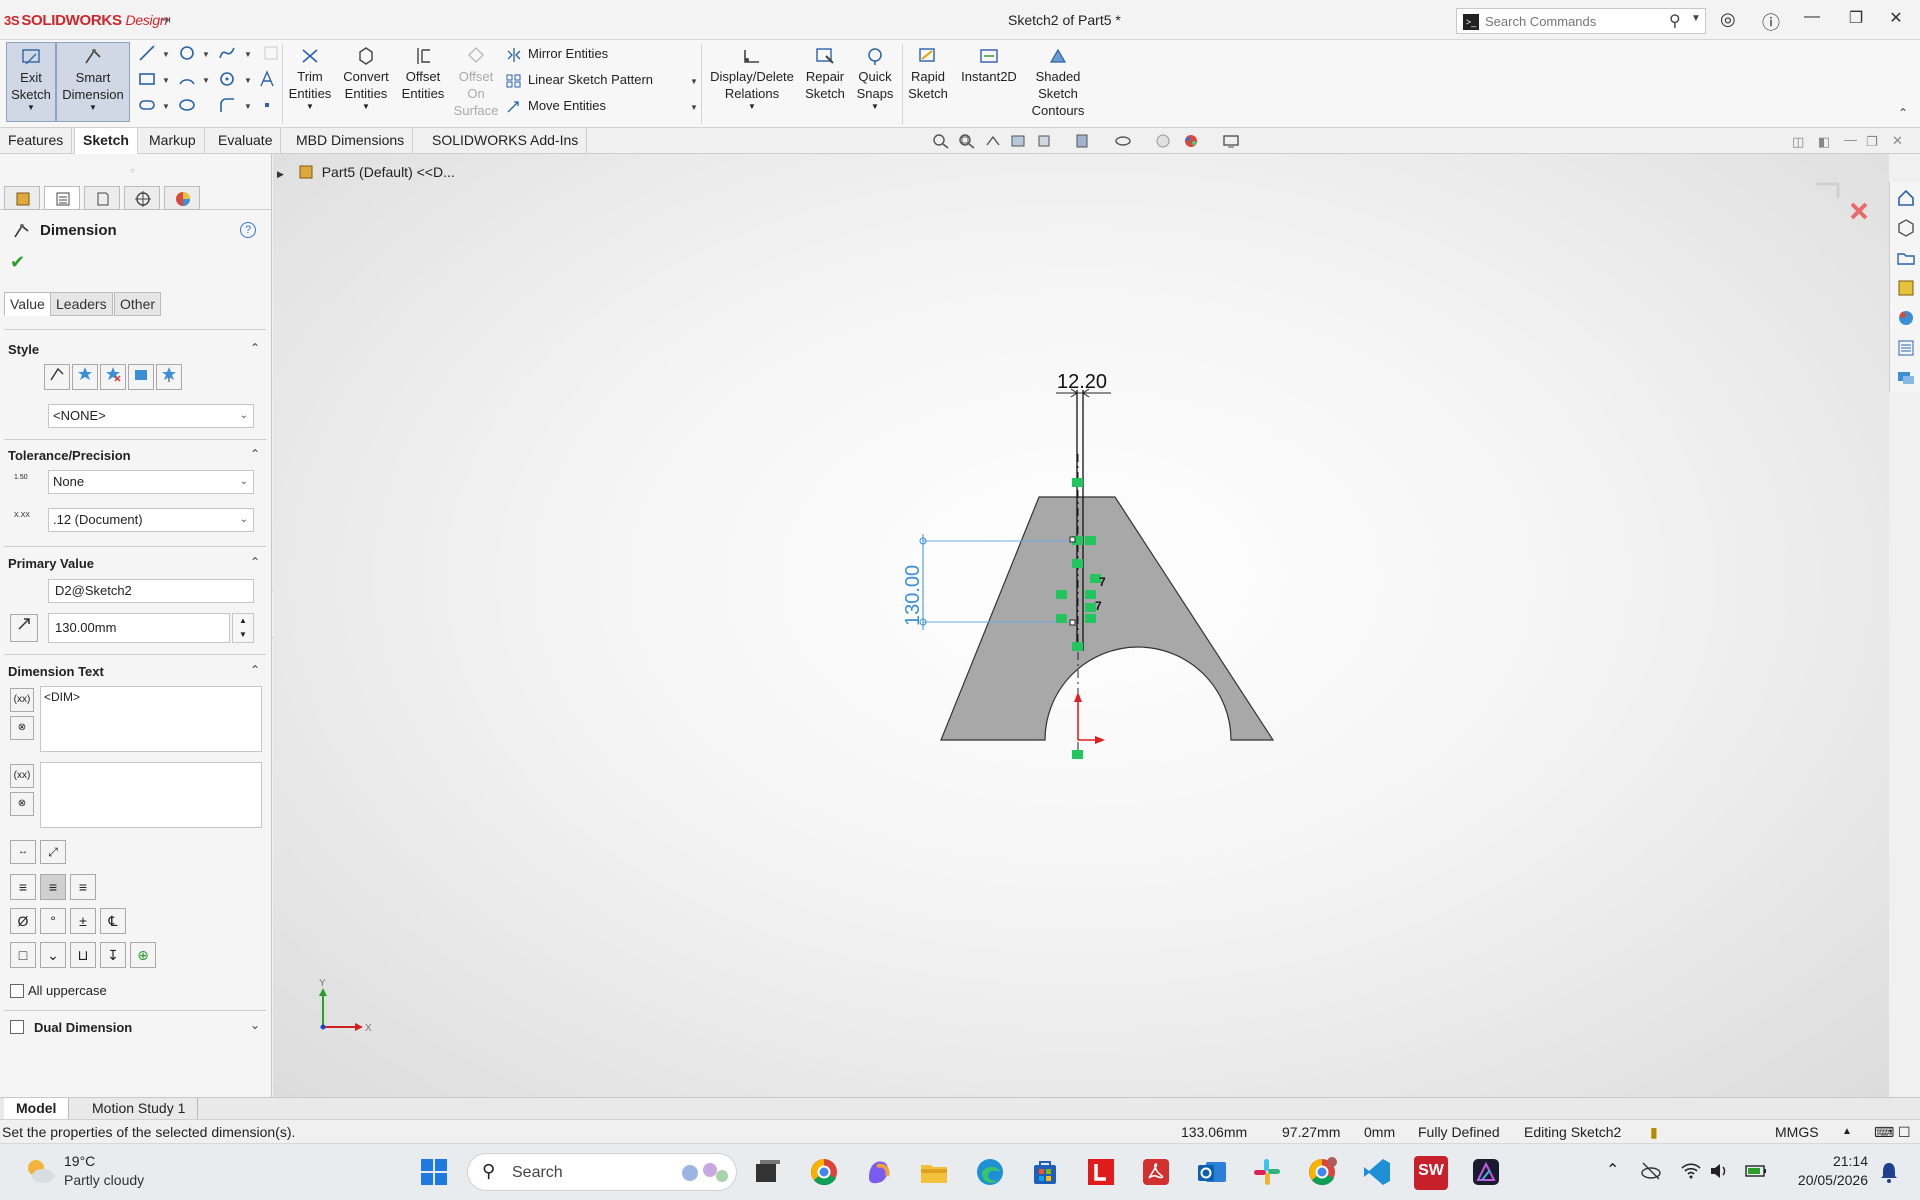  What do you see at coordinates (166, 54) in the screenshot?
I see `line-dropdown-icon: ▼` at bounding box center [166, 54].